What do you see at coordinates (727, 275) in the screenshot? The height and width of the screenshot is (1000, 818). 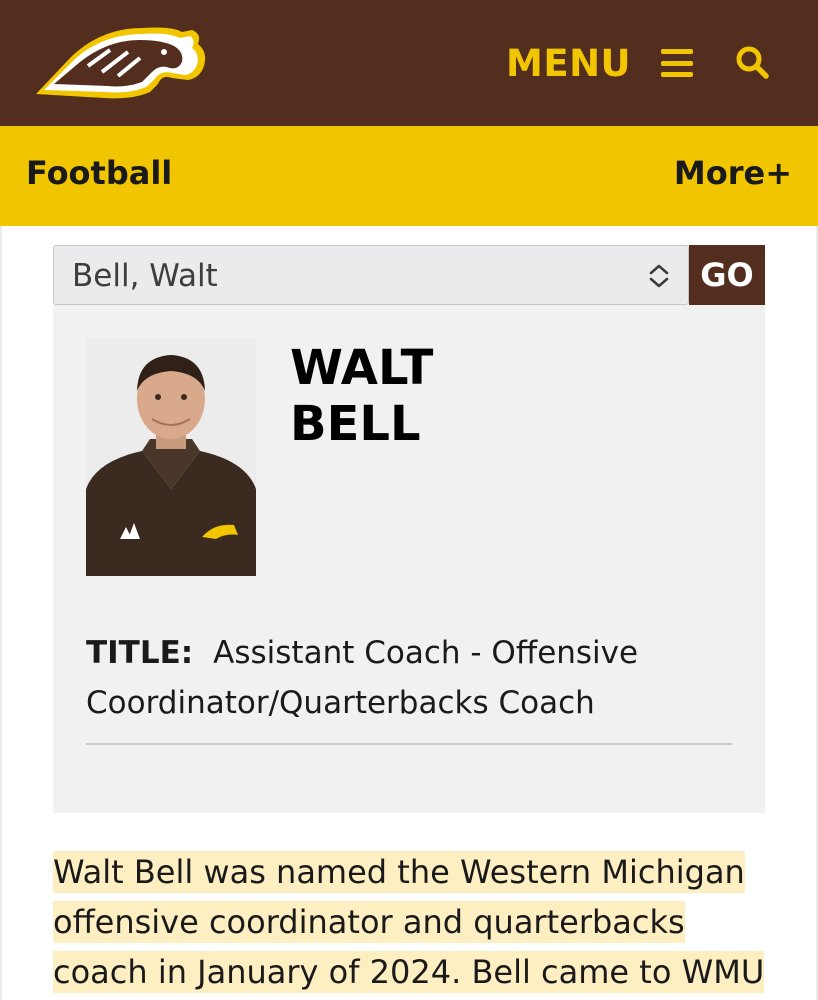 I see `go-button: GO` at bounding box center [727, 275].